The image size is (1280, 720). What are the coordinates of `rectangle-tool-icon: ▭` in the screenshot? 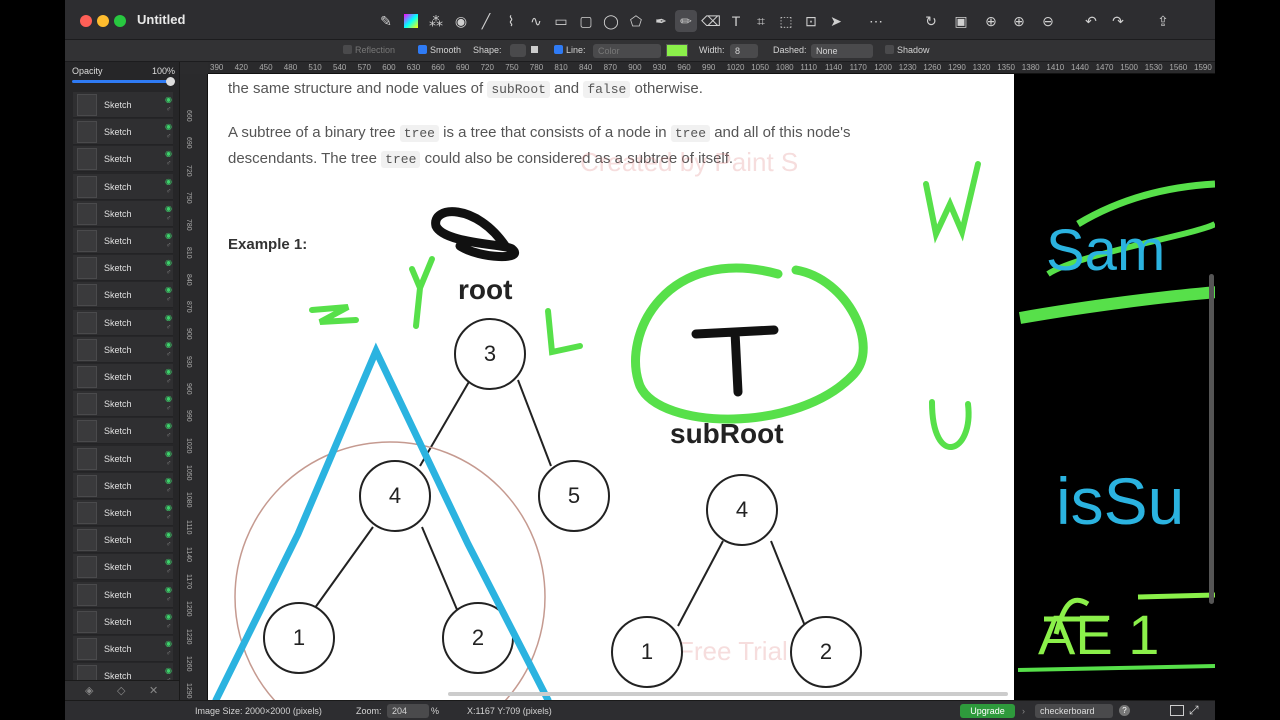 It's located at (561, 21).